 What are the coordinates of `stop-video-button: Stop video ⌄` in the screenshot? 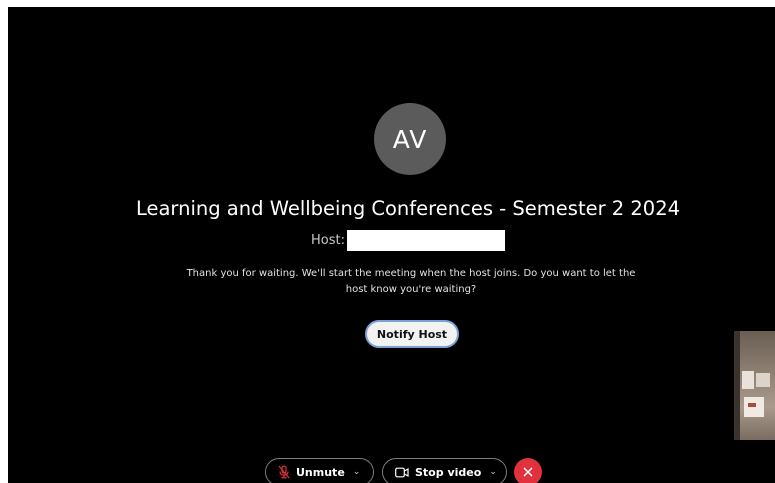 It's located at (444, 470).